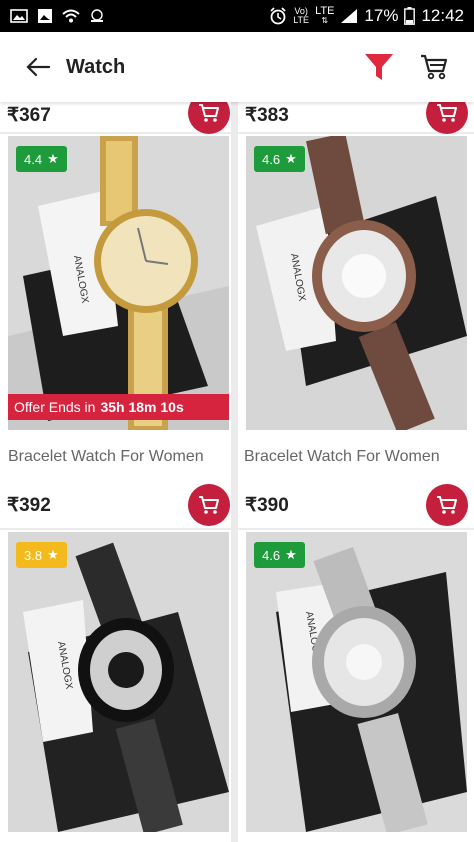 The height and width of the screenshot is (842, 474). Describe the element at coordinates (71, 16) in the screenshot. I see `wifi-icon` at that location.